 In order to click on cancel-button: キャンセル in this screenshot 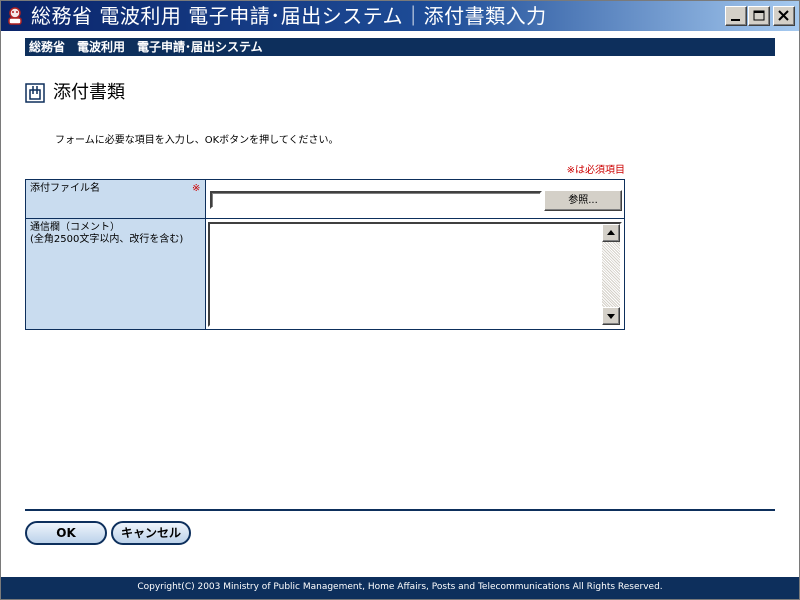, I will do `click(151, 533)`.